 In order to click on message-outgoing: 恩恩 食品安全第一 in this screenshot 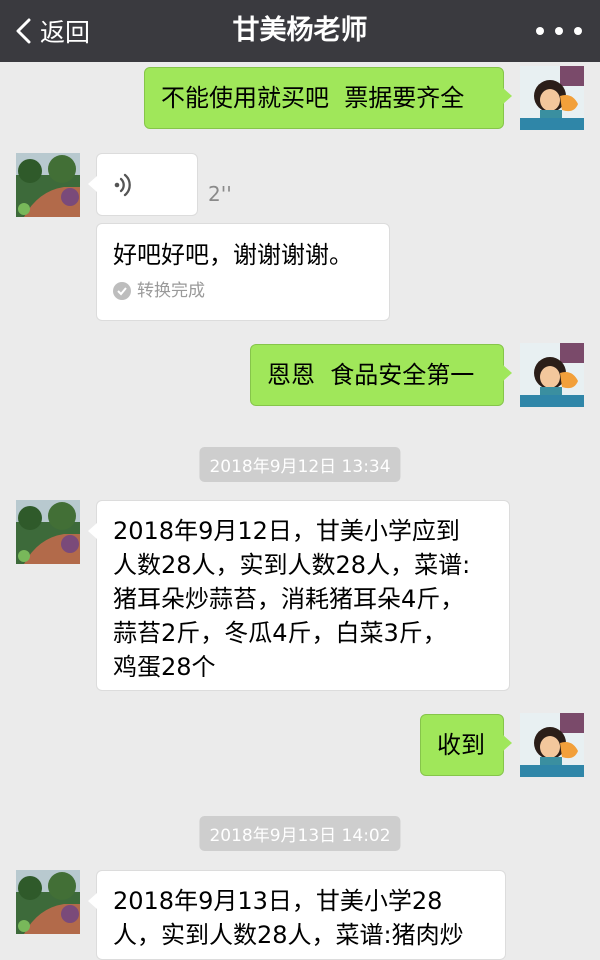, I will do `click(381, 375)`.